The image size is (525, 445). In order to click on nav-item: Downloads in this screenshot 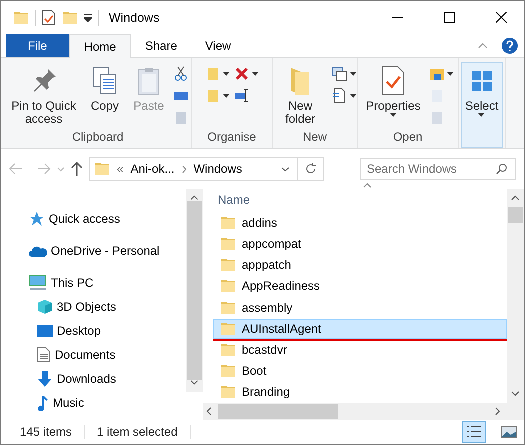, I will do `click(93, 379)`.